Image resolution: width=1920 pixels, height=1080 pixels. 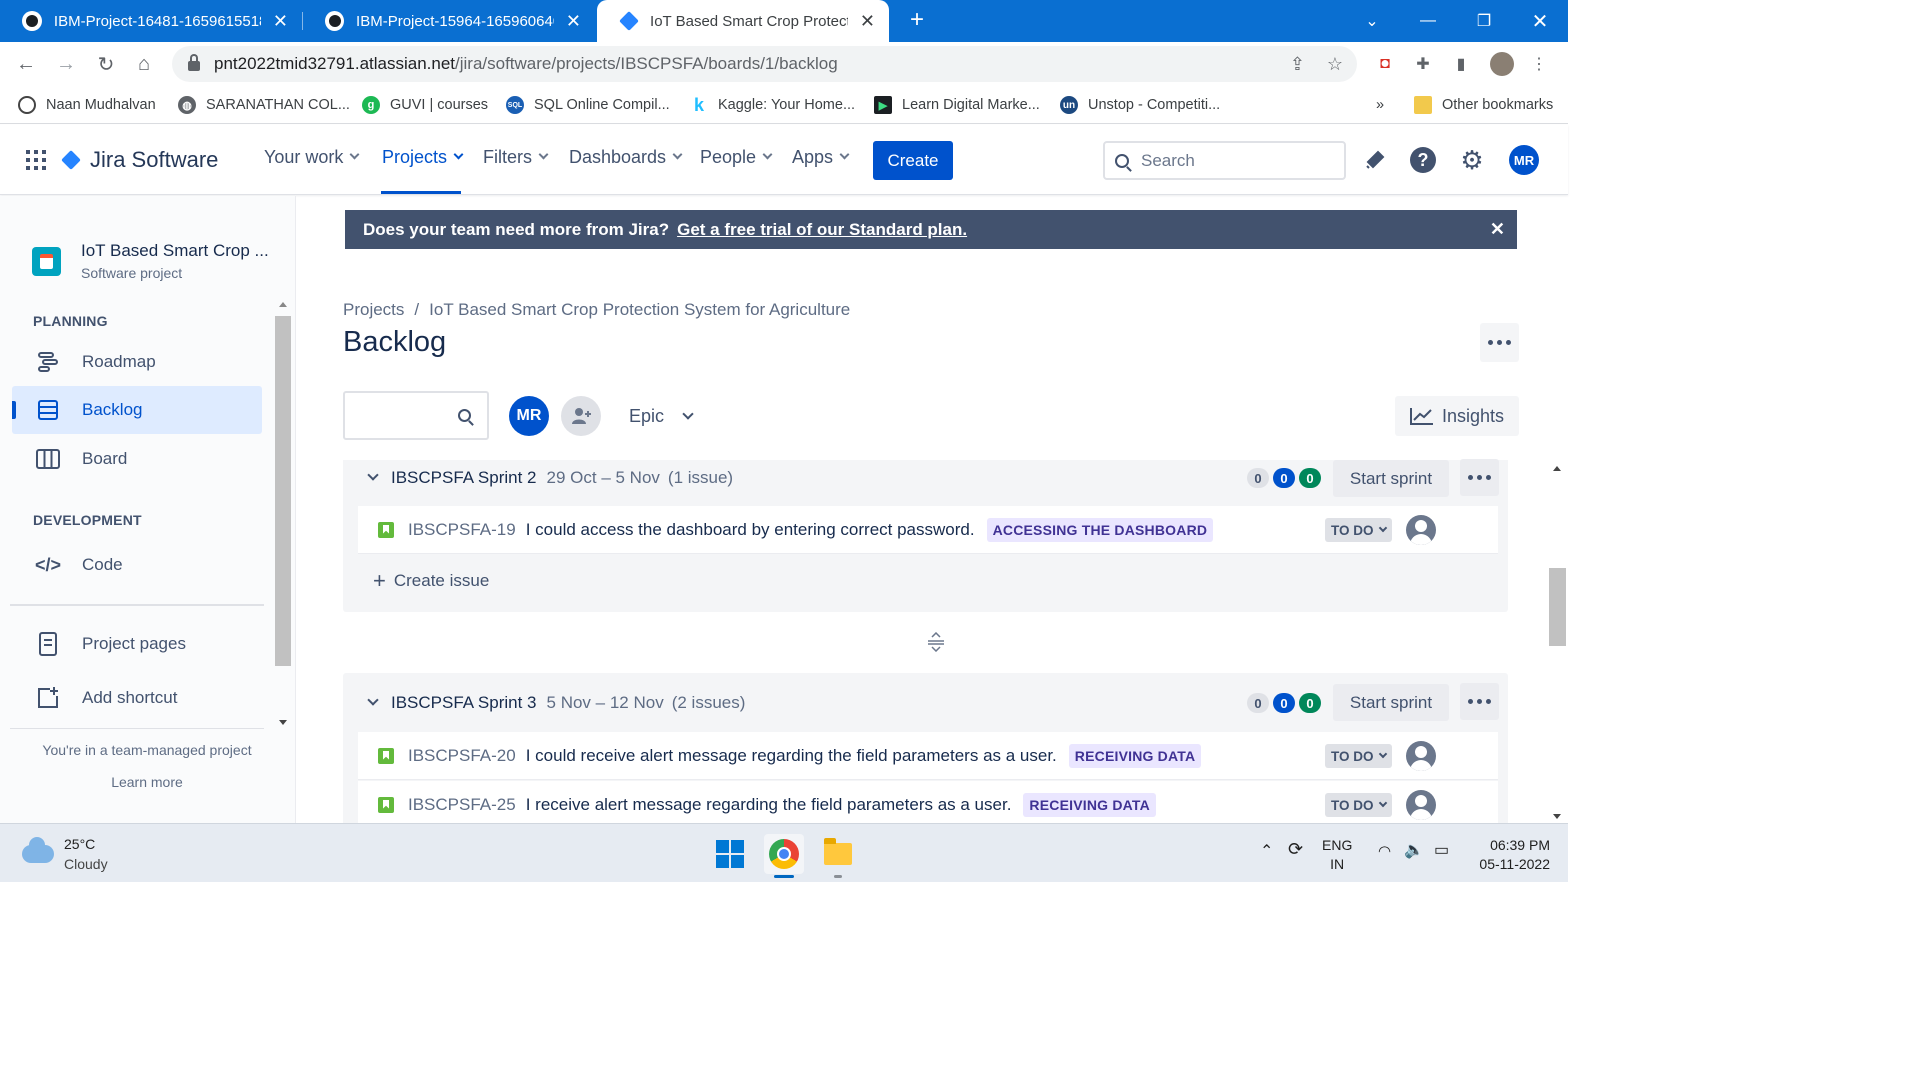 What do you see at coordinates (1540, 21) in the screenshot?
I see `close-window-button: ✕` at bounding box center [1540, 21].